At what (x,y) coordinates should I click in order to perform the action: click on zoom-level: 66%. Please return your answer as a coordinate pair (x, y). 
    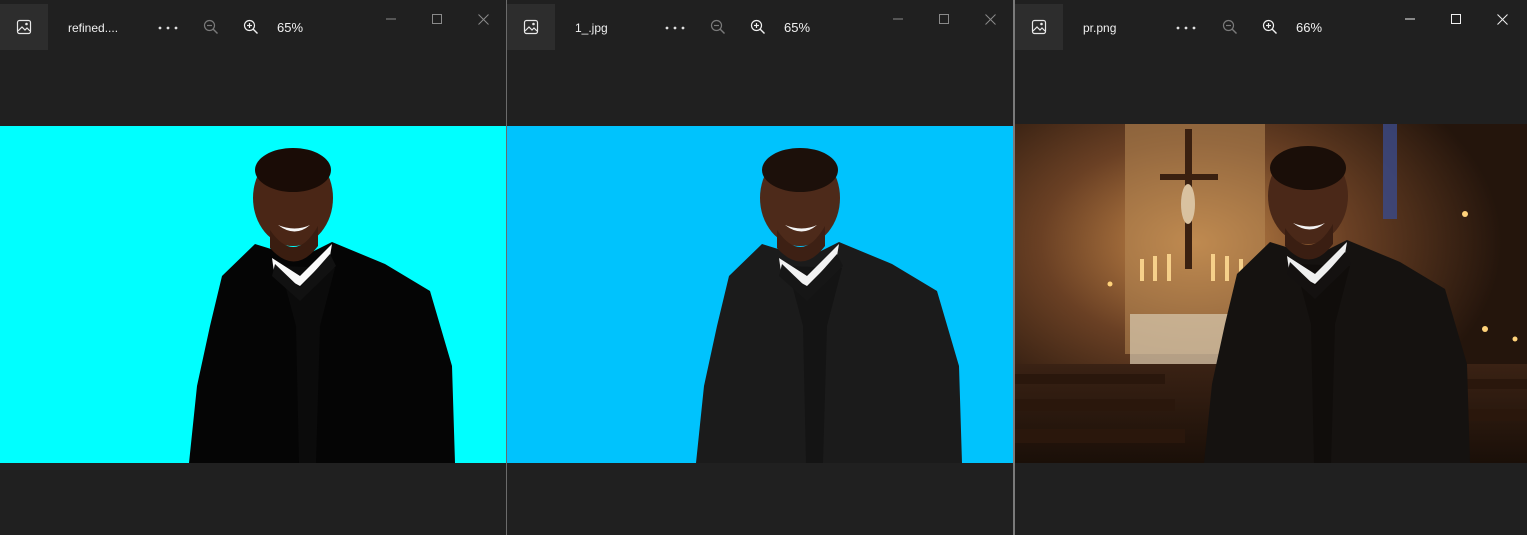
    Looking at the image, I should click on (1309, 27).